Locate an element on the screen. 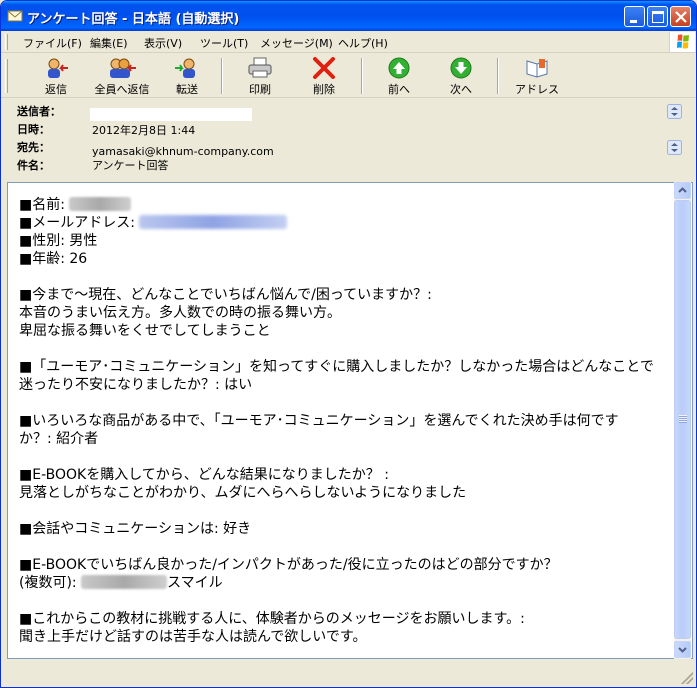 This screenshot has height=688, width=697. minimize-button is located at coordinates (634, 16).